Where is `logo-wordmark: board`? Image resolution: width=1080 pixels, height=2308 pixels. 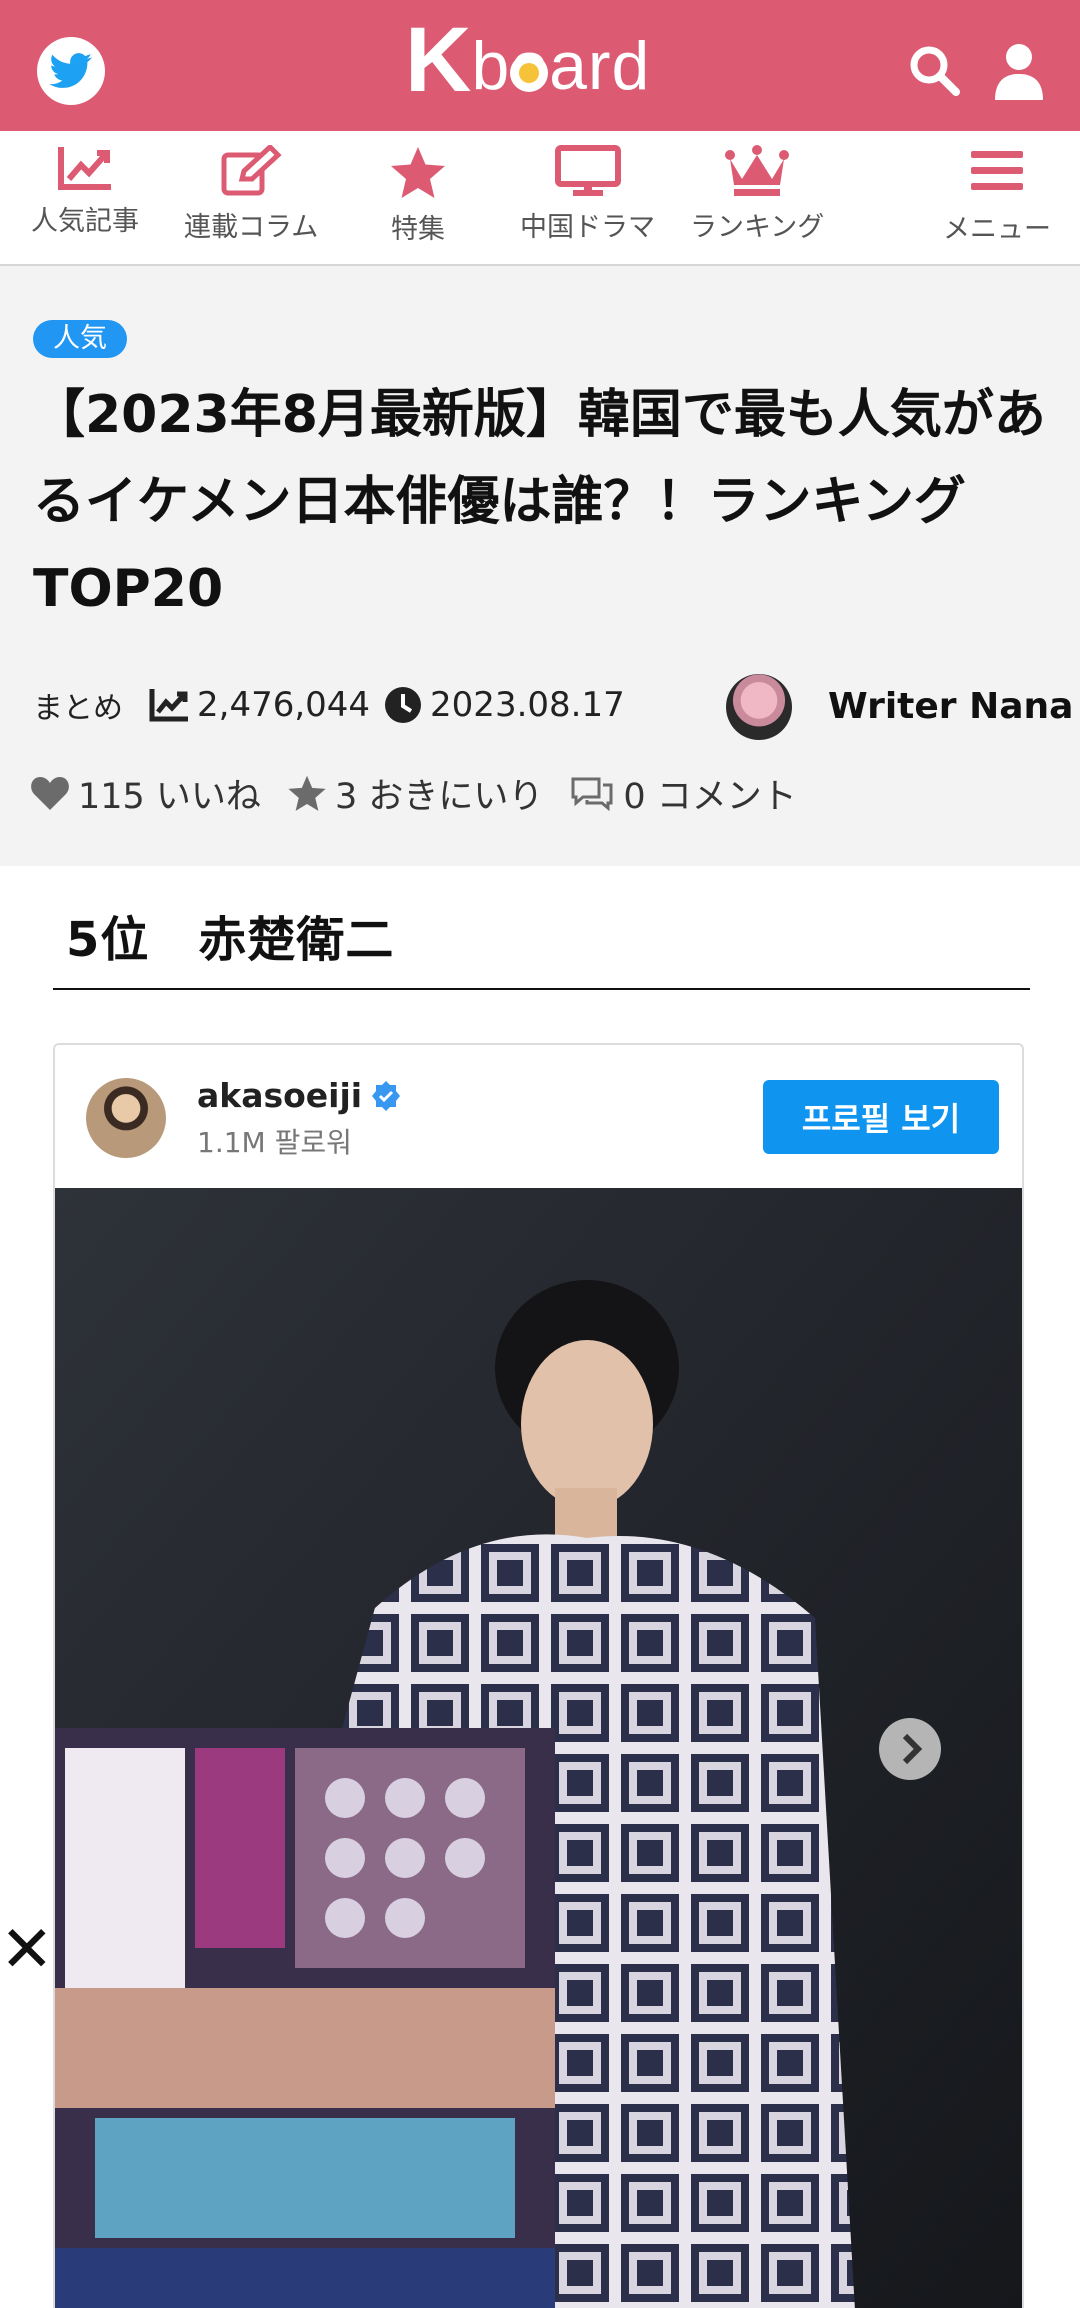 logo-wordmark: board is located at coordinates (561, 66).